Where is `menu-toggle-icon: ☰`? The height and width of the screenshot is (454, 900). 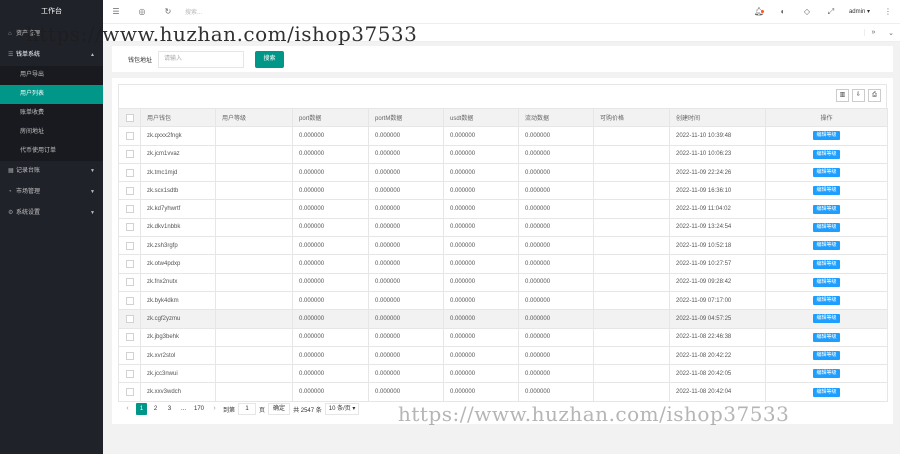
menu-toggle-icon: ☰ is located at coordinates (116, 11).